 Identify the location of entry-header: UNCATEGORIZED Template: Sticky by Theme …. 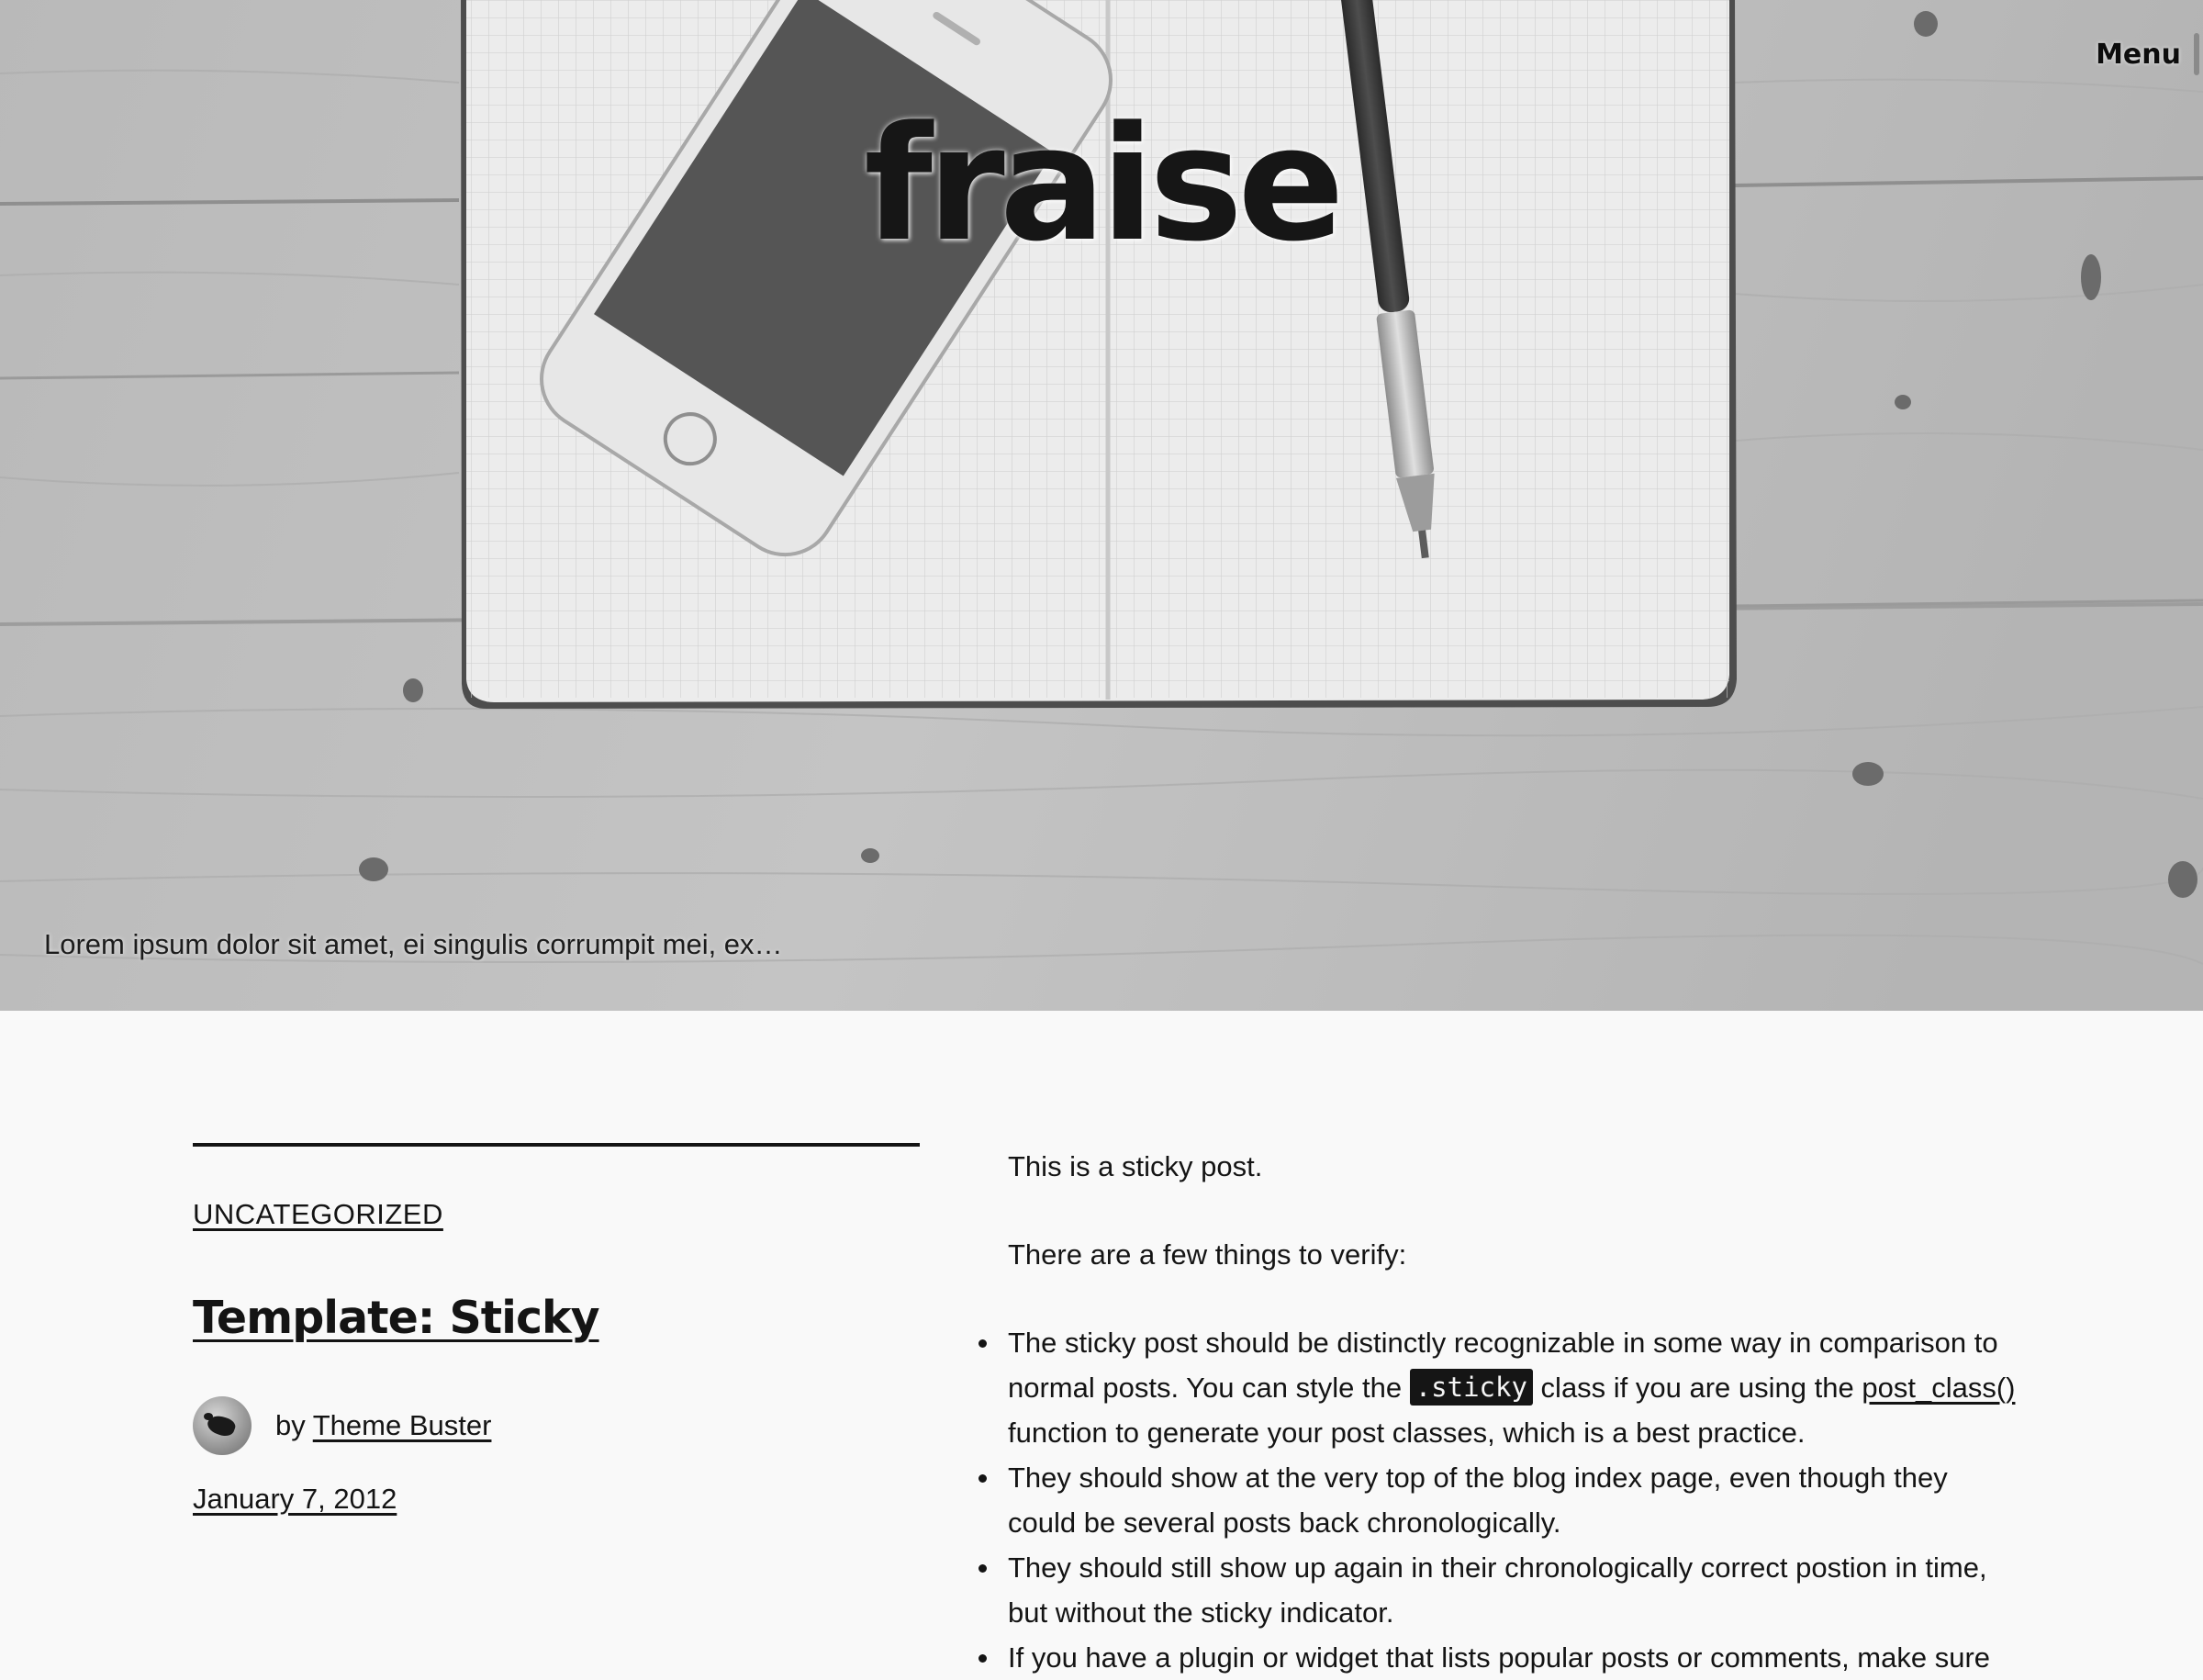
(556, 1329).